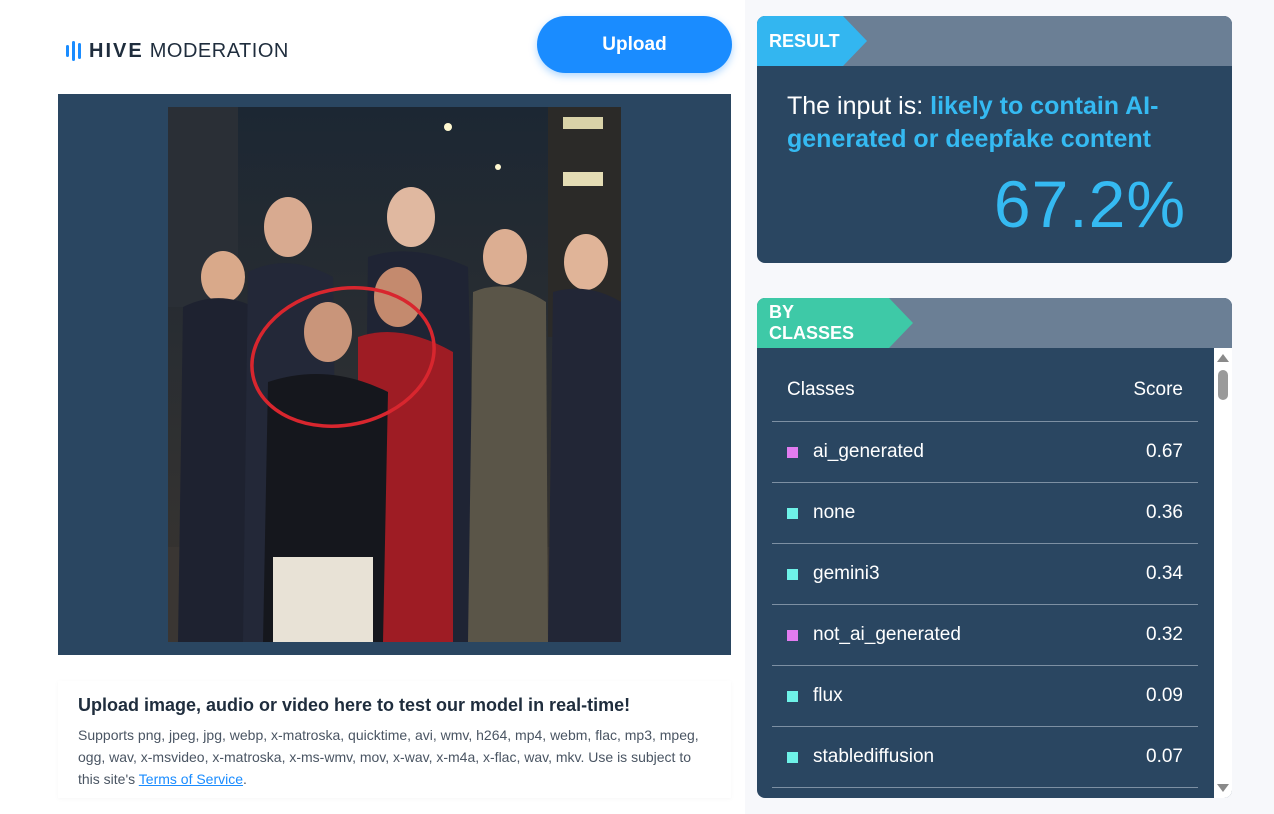 The width and height of the screenshot is (1274, 814). I want to click on col-header-classes: Classes, so click(821, 389).